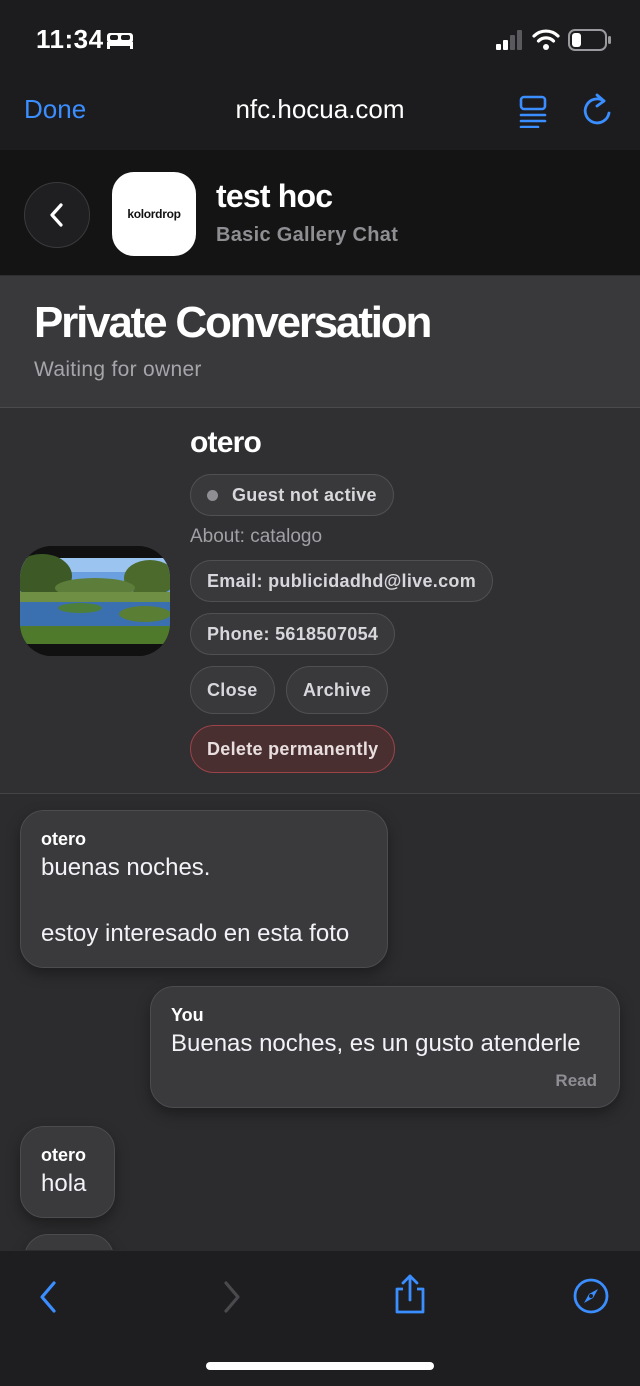  I want to click on message-bubble-incoming: otero hola, so click(67, 1172).